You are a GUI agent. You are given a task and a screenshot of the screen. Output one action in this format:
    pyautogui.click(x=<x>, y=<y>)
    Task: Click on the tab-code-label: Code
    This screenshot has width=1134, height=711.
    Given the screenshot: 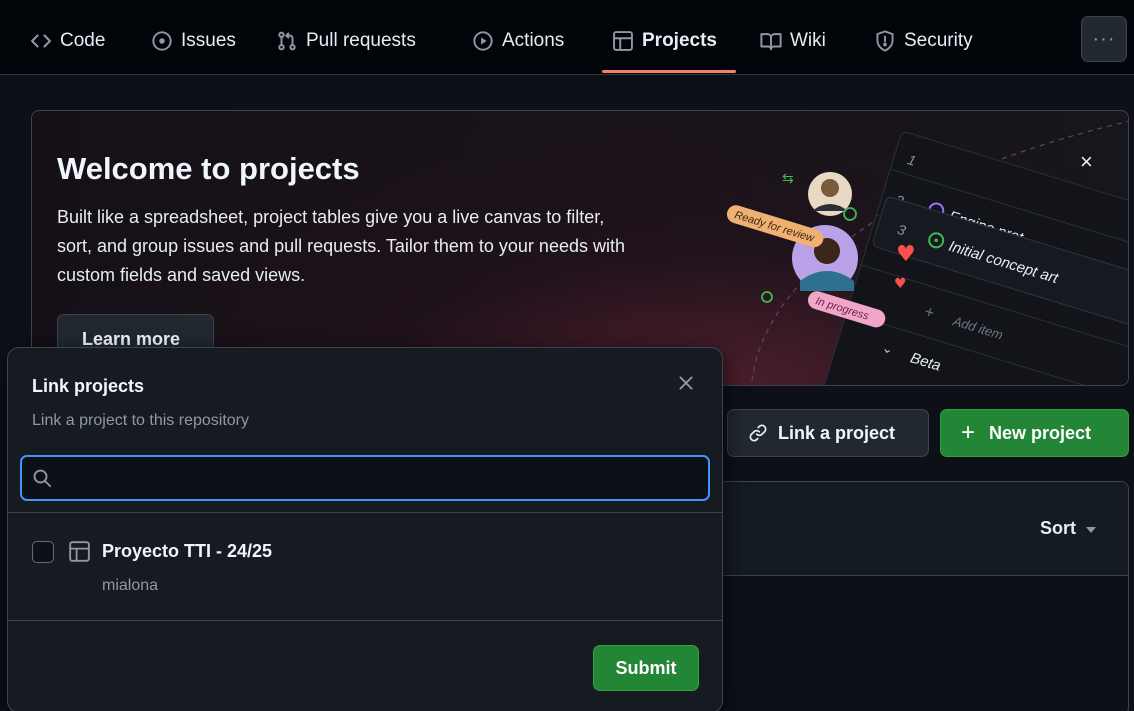 What is the action you would take?
    pyautogui.click(x=83, y=40)
    